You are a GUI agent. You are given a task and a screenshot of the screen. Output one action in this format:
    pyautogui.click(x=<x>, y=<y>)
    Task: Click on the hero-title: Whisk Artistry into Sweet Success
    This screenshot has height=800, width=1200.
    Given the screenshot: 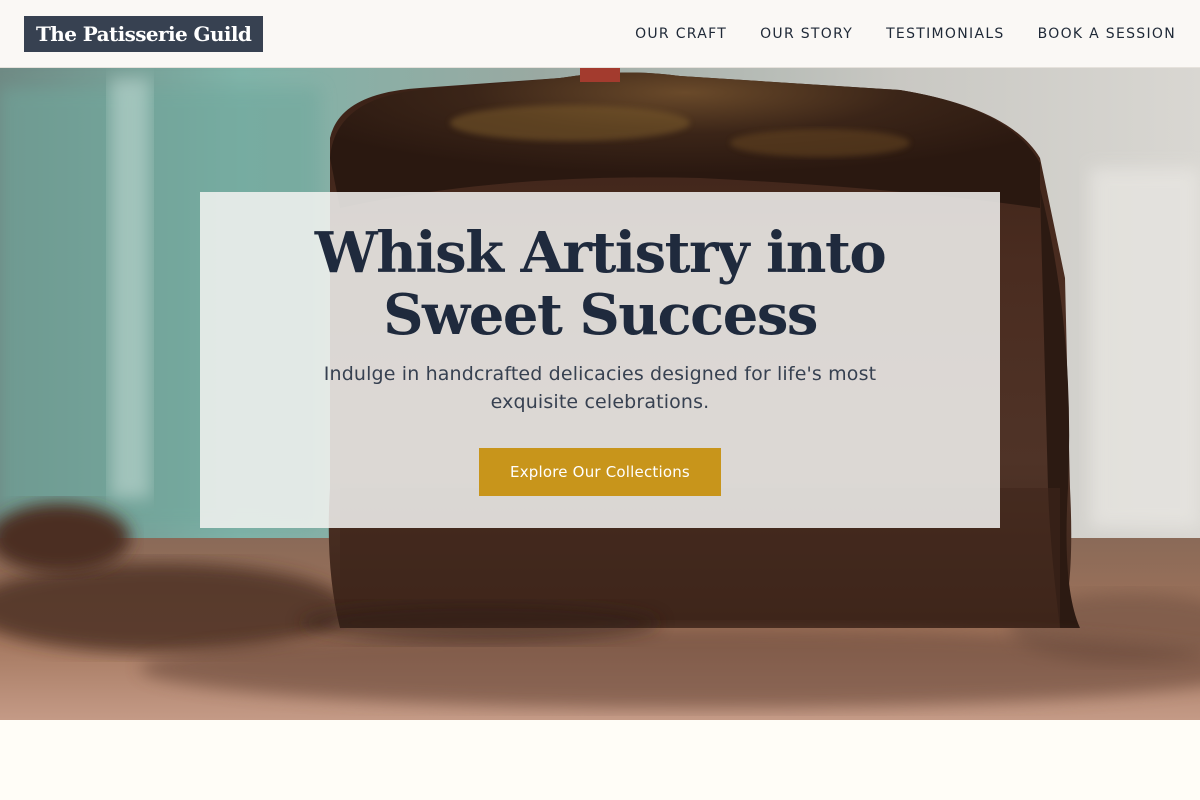 What is the action you would take?
    pyautogui.click(x=600, y=284)
    